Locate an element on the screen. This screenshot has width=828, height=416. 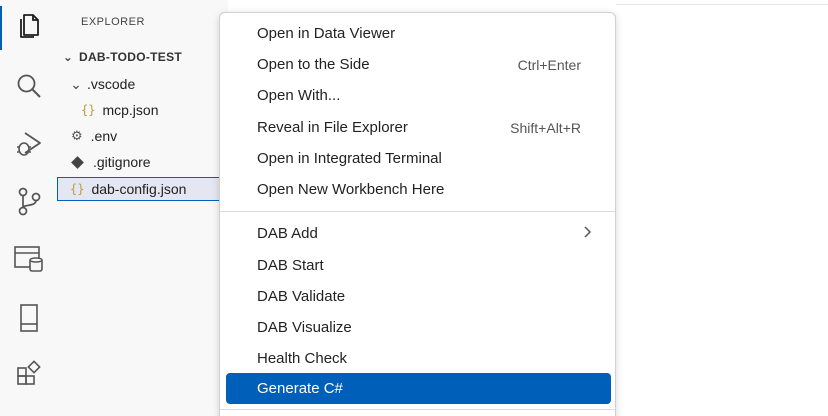
chevron-right-icon is located at coordinates (588, 233).